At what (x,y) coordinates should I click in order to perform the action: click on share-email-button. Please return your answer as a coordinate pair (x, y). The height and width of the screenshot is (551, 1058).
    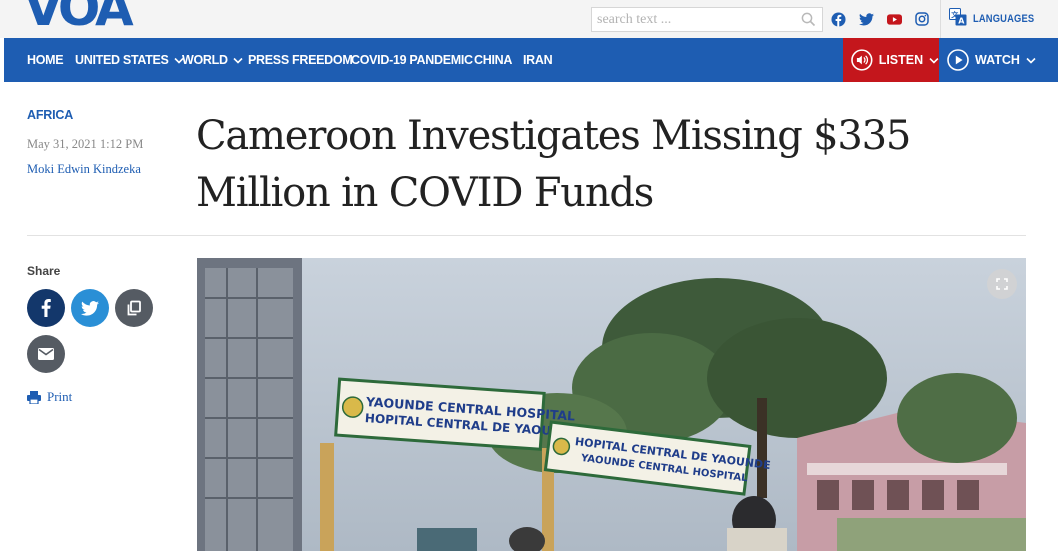
    Looking at the image, I should click on (46, 354).